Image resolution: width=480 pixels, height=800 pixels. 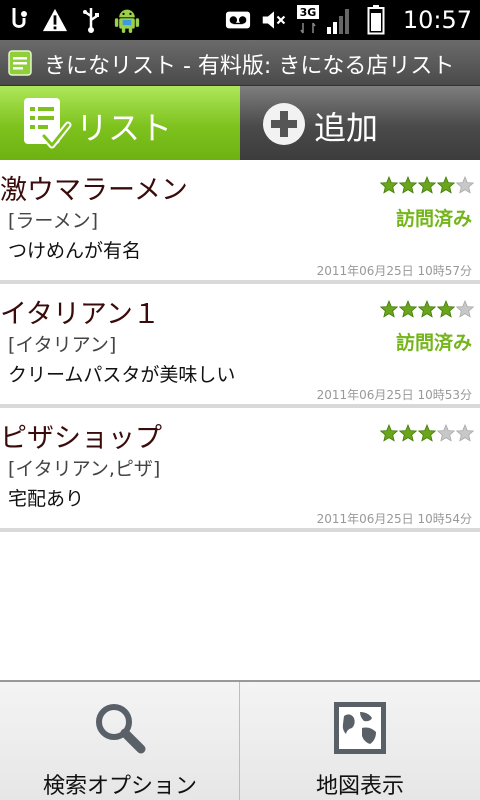 I want to click on shop-name: イタリアン１, so click(x=80, y=314).